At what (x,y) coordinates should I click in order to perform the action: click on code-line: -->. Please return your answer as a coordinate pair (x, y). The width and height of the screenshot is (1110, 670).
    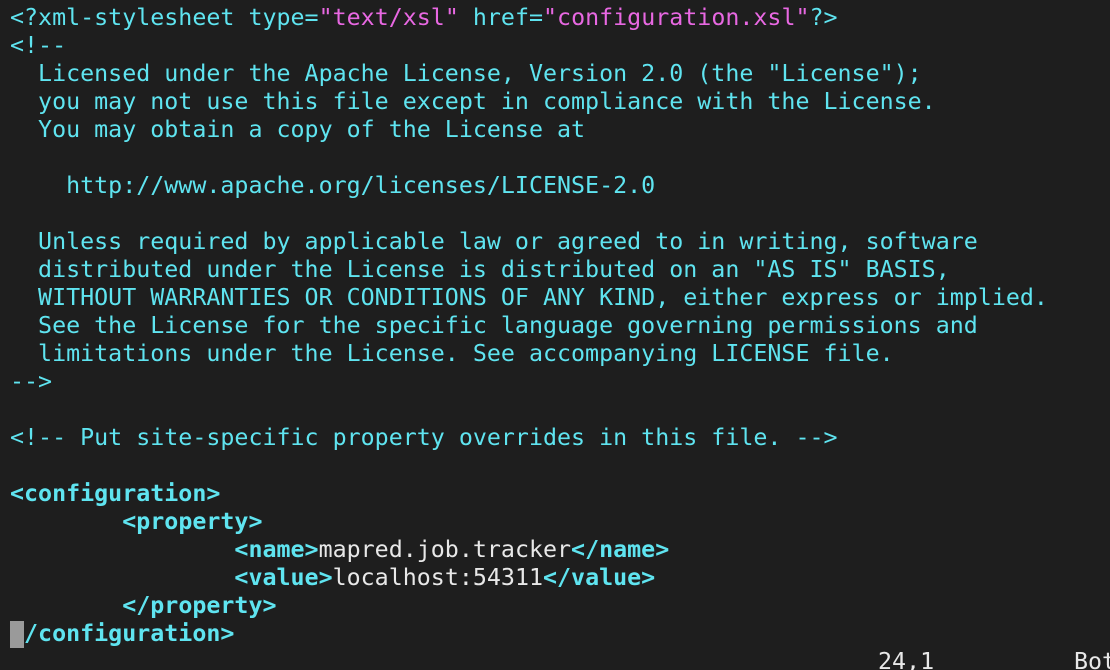
    Looking at the image, I should click on (31, 382).